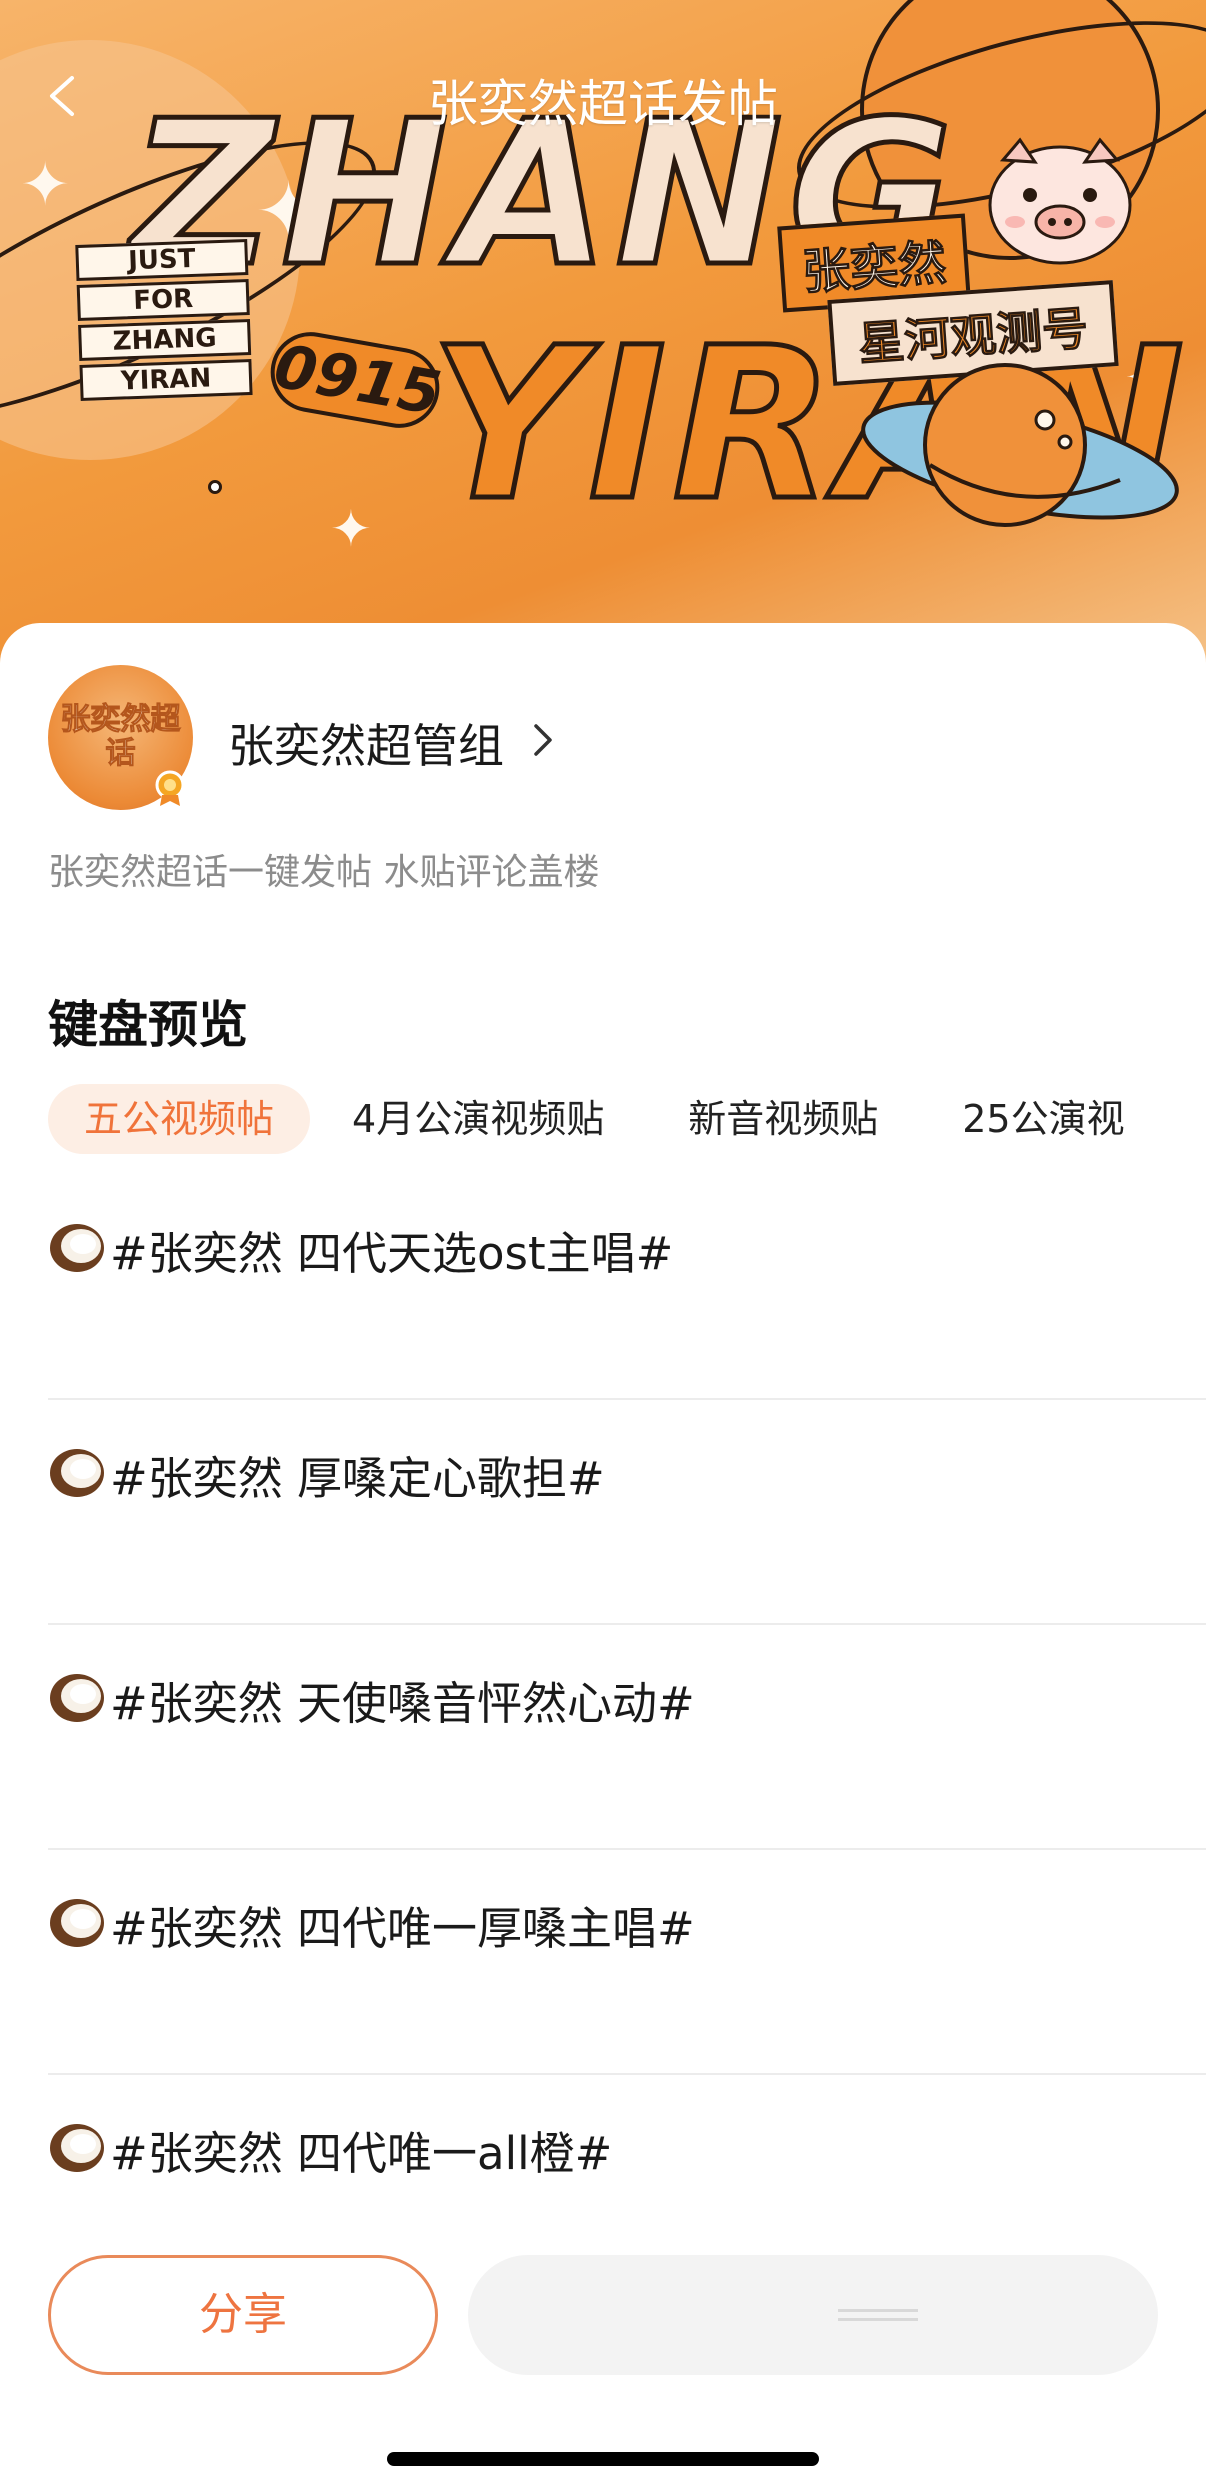 This screenshot has width=1206, height=2491. Describe the element at coordinates (402, 1703) in the screenshot. I see `post-text: #张奕然 天使嗓音怦然心动#` at that location.